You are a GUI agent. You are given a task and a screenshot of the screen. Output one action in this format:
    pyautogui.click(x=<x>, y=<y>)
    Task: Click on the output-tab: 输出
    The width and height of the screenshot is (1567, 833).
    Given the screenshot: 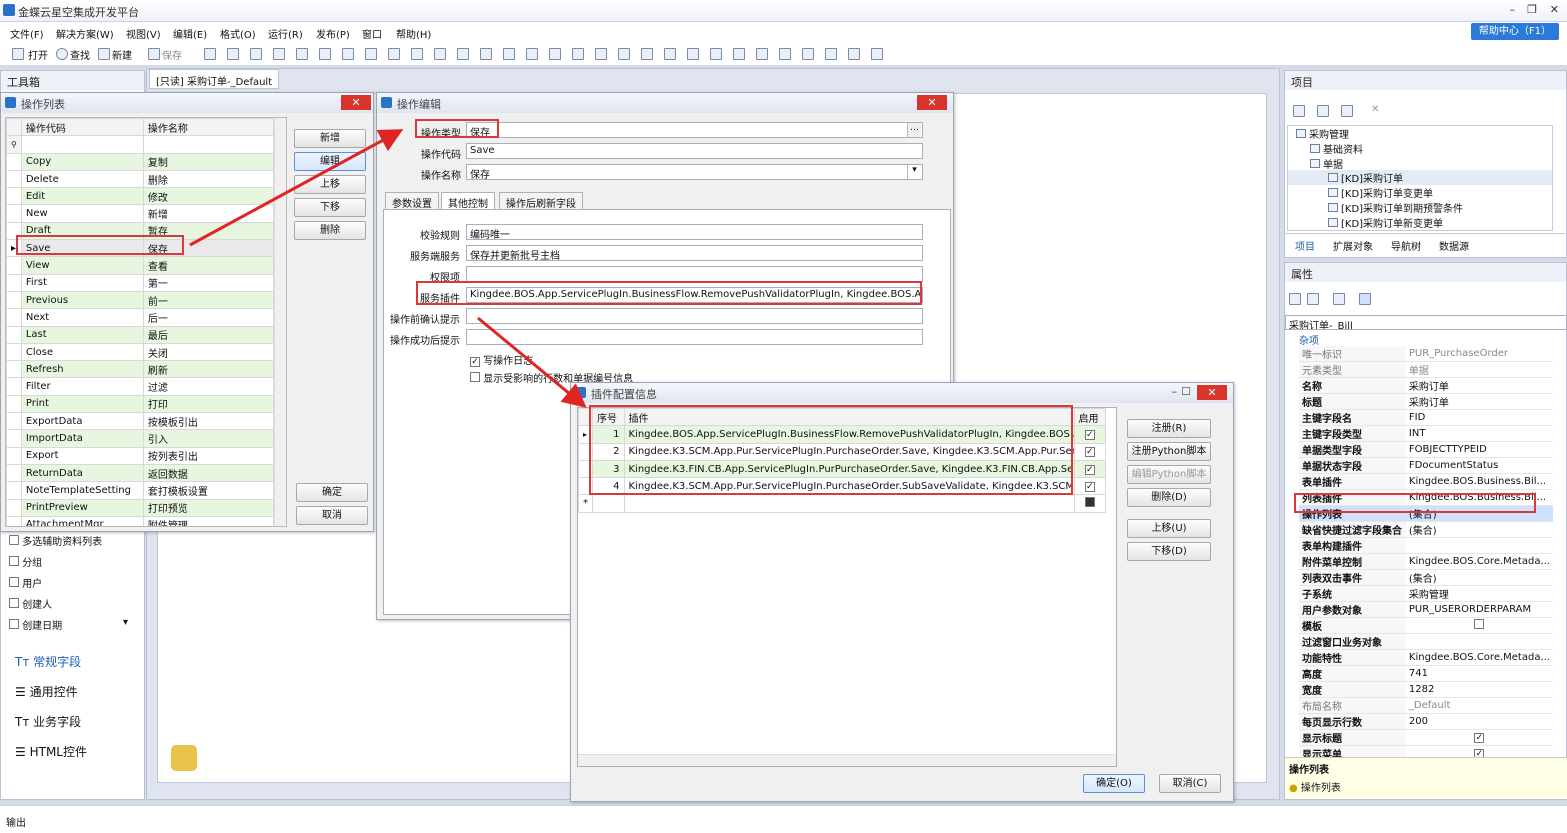 What is the action you would take?
    pyautogui.click(x=16, y=821)
    